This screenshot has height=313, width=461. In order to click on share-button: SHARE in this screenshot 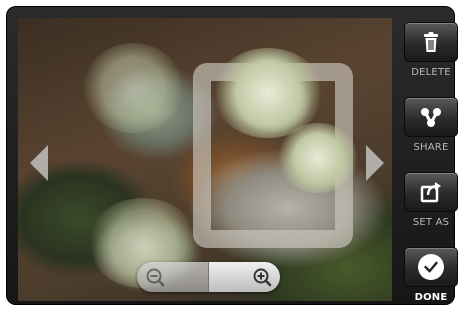, I will do `click(431, 130)`.